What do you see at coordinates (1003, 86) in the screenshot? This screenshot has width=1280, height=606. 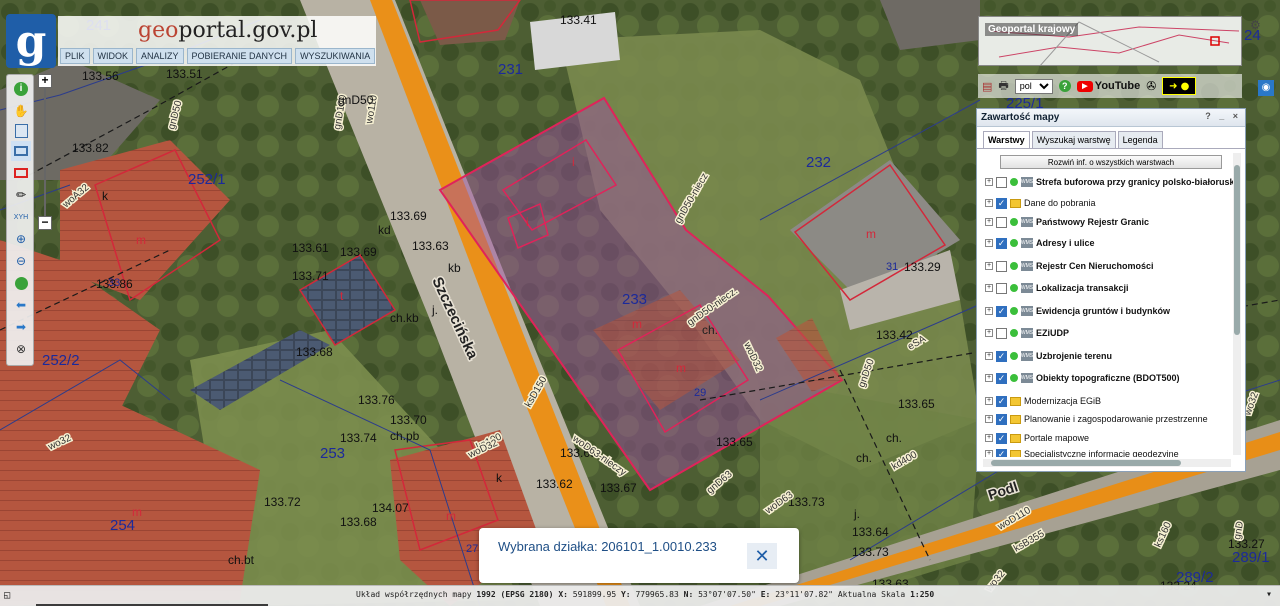 I see `printer-icon: 🖶` at bounding box center [1003, 86].